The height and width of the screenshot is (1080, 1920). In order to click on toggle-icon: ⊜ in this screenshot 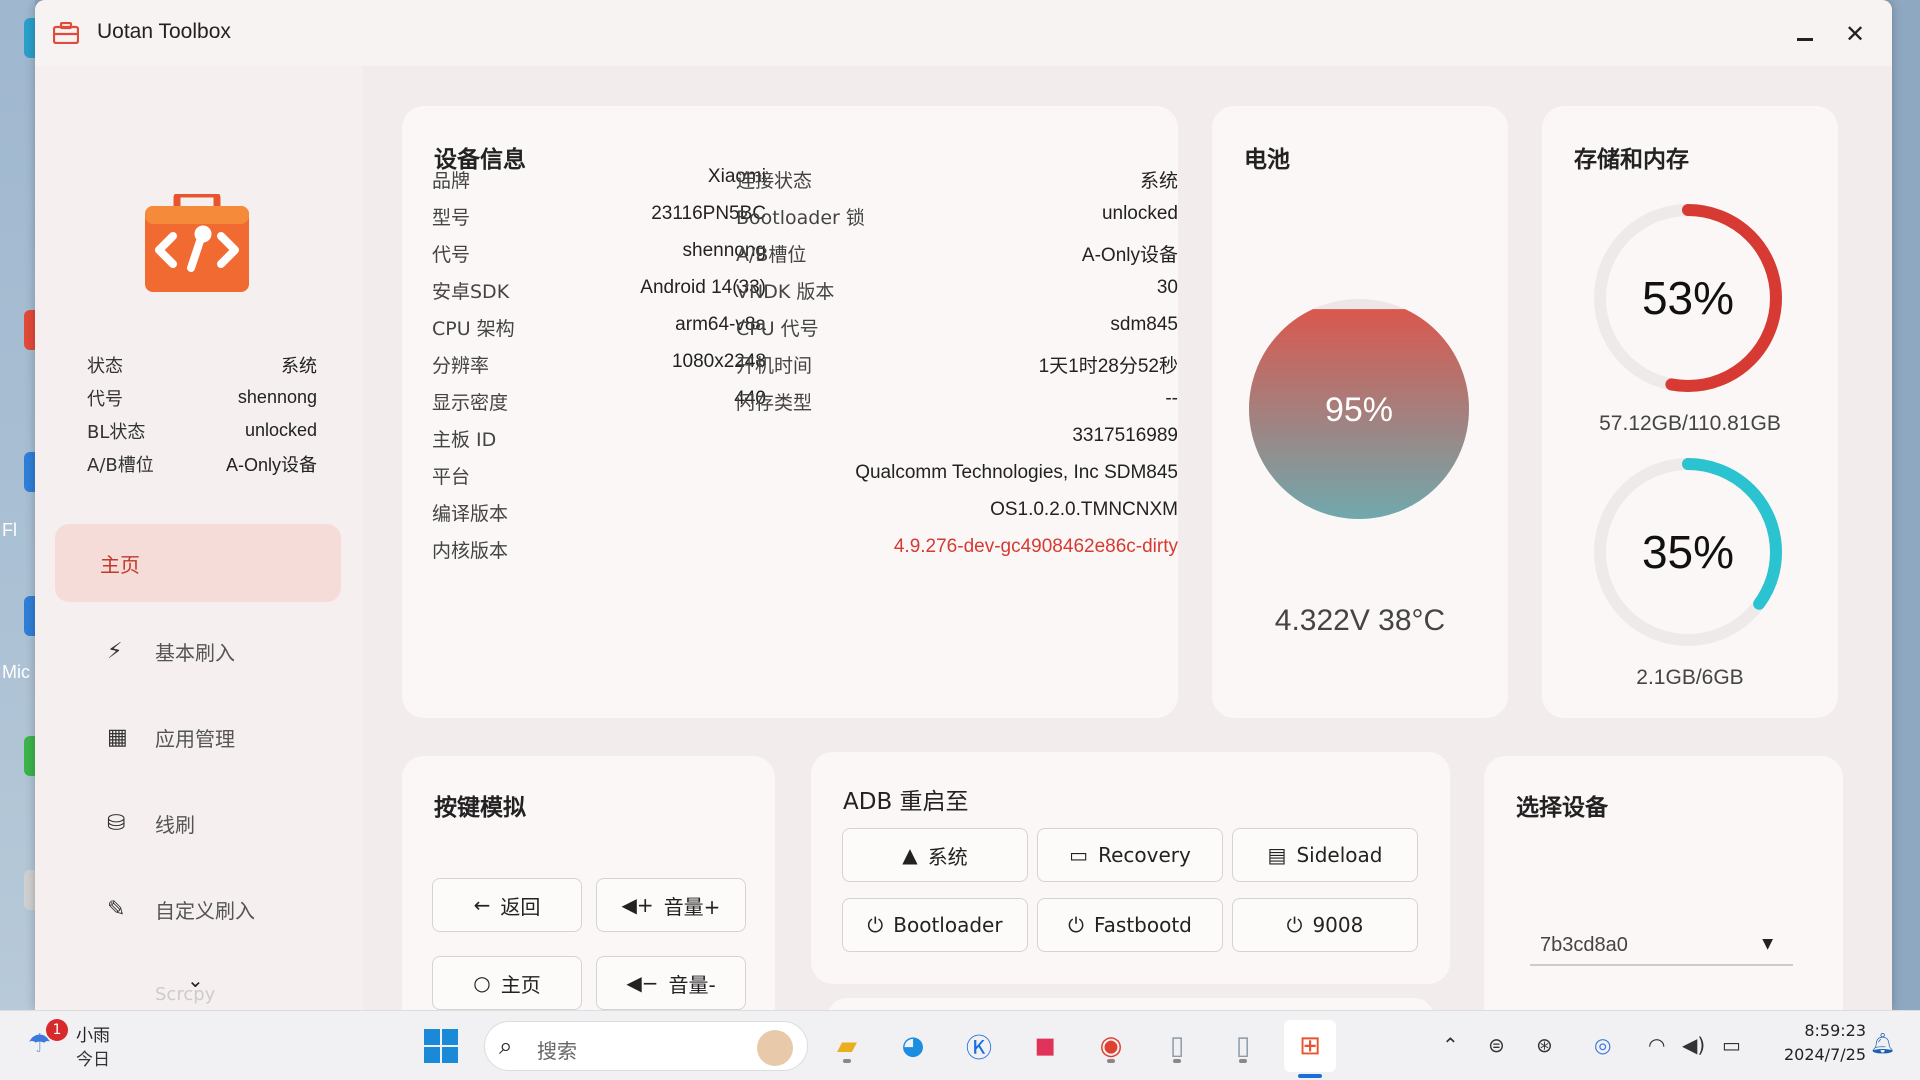, I will do `click(1496, 1045)`.